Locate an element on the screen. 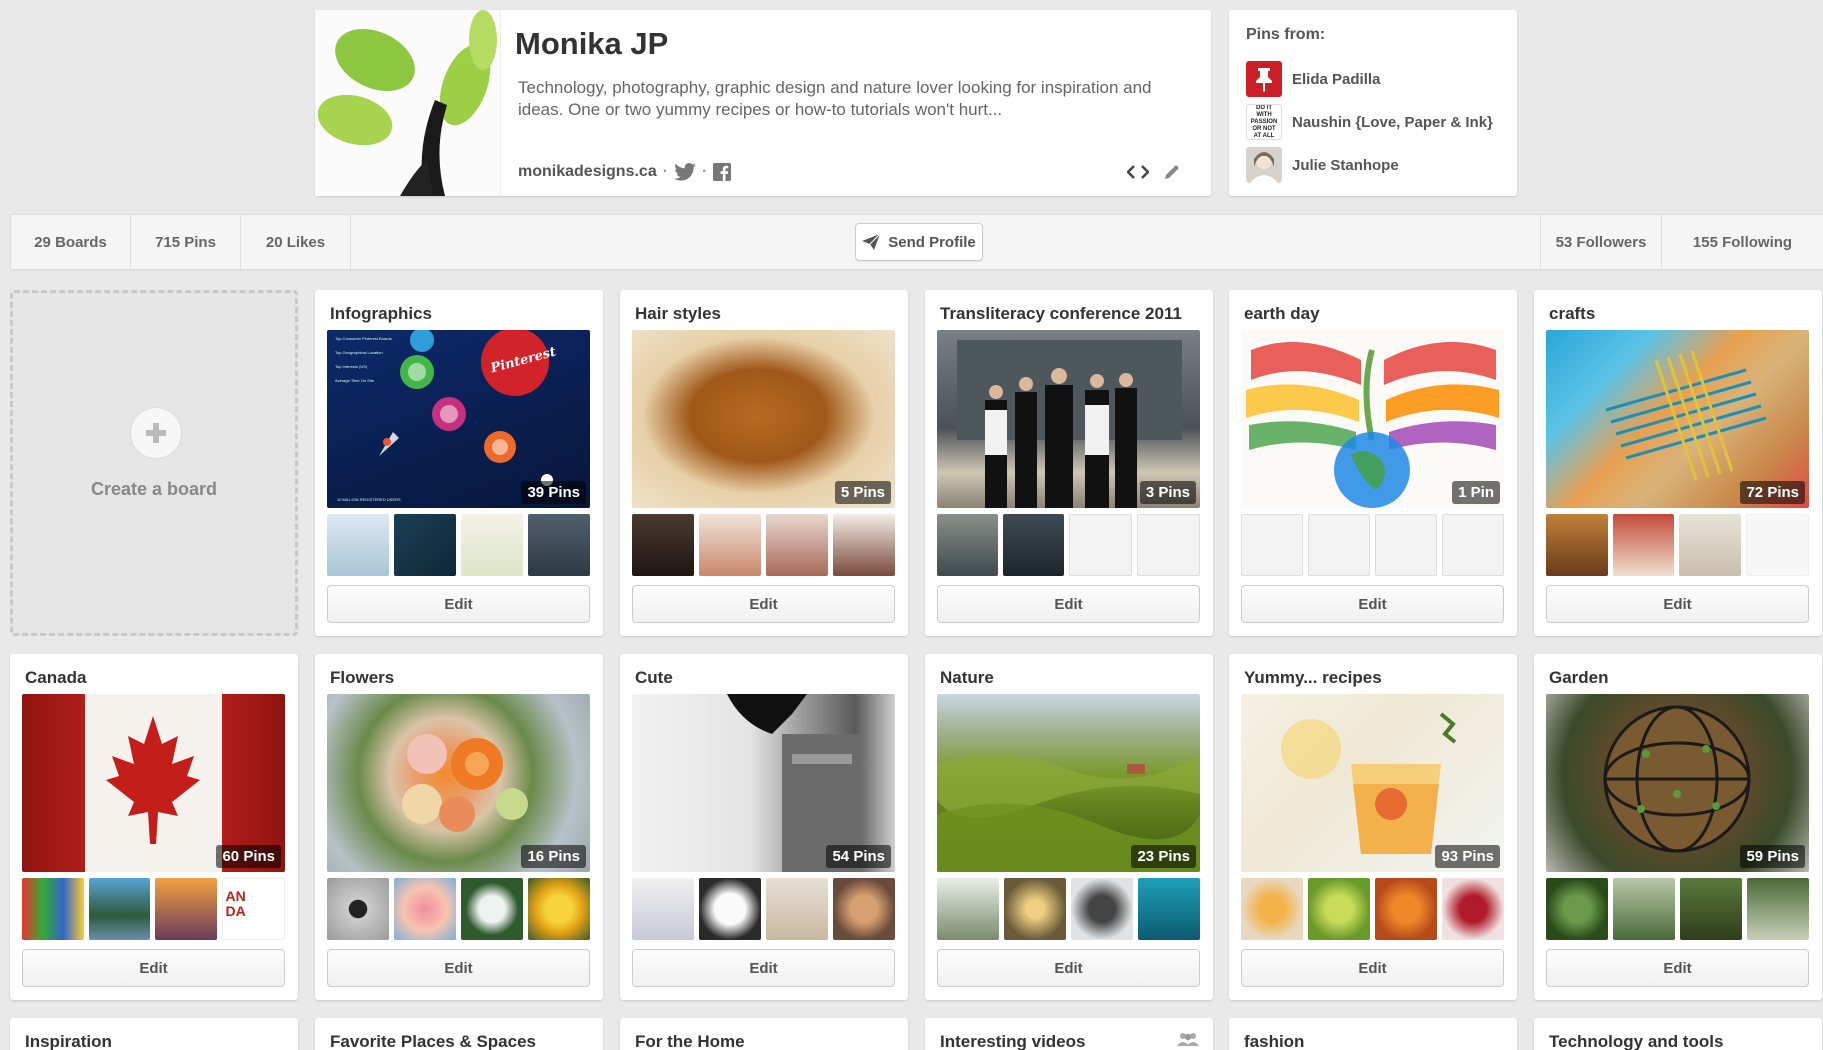  board-title: fashion is located at coordinates (1274, 1041).